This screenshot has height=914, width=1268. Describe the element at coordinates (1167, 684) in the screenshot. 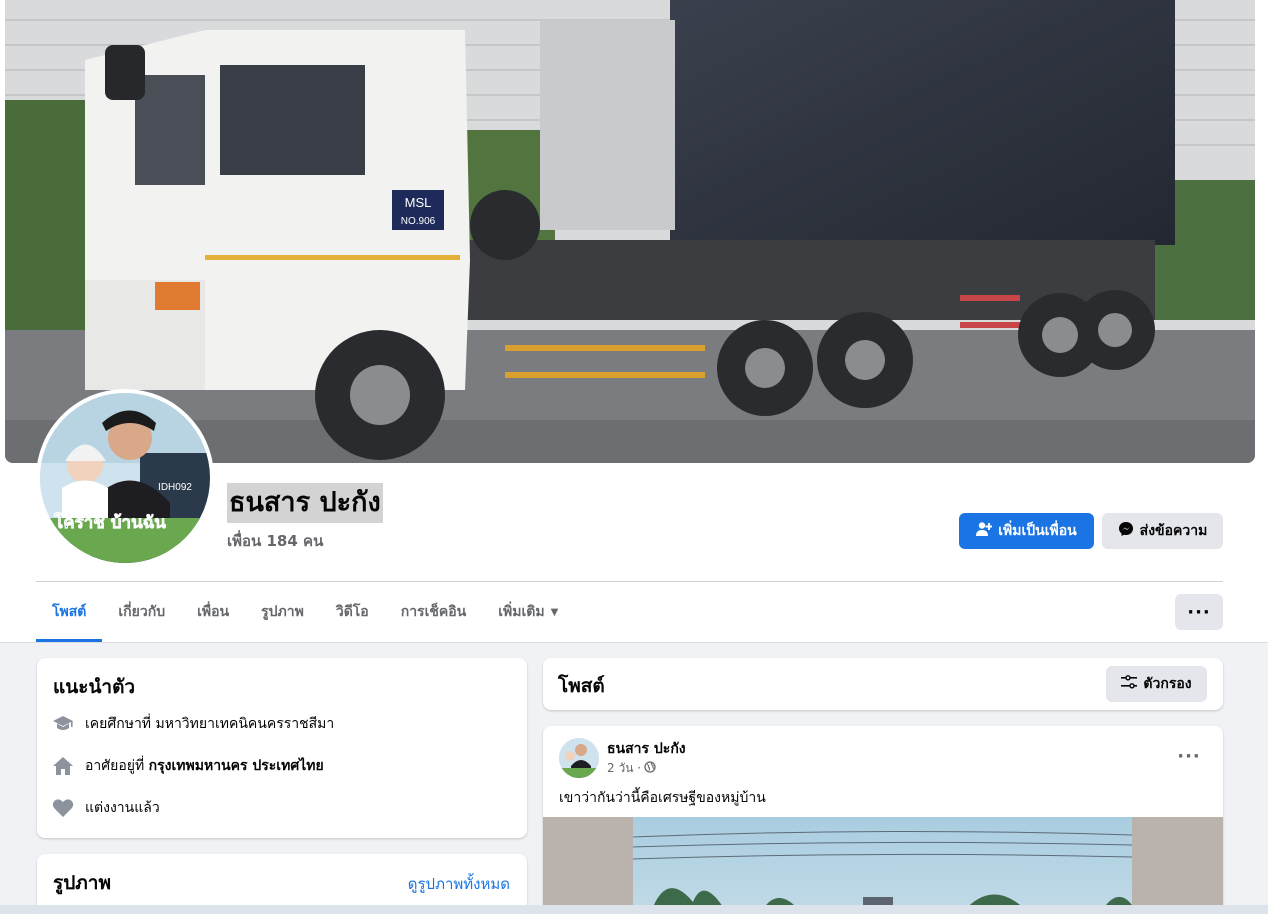

I see `filter-label: ตัวกรอง` at that location.